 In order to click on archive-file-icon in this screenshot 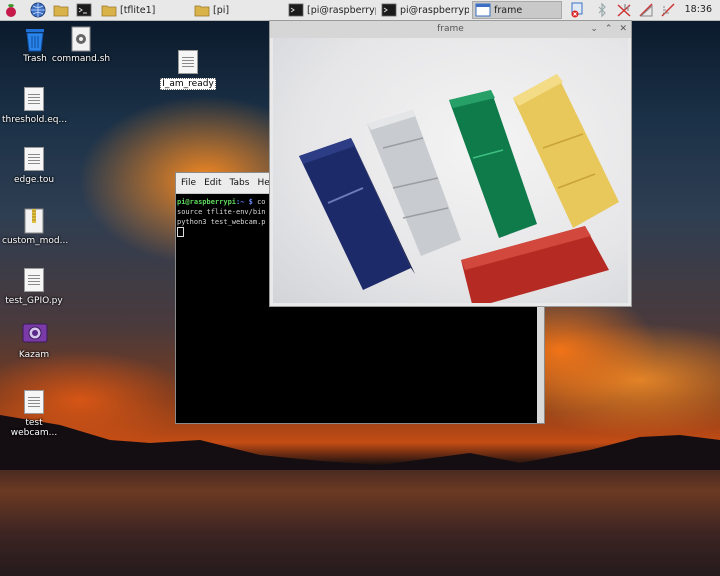, I will do `click(34, 221)`.